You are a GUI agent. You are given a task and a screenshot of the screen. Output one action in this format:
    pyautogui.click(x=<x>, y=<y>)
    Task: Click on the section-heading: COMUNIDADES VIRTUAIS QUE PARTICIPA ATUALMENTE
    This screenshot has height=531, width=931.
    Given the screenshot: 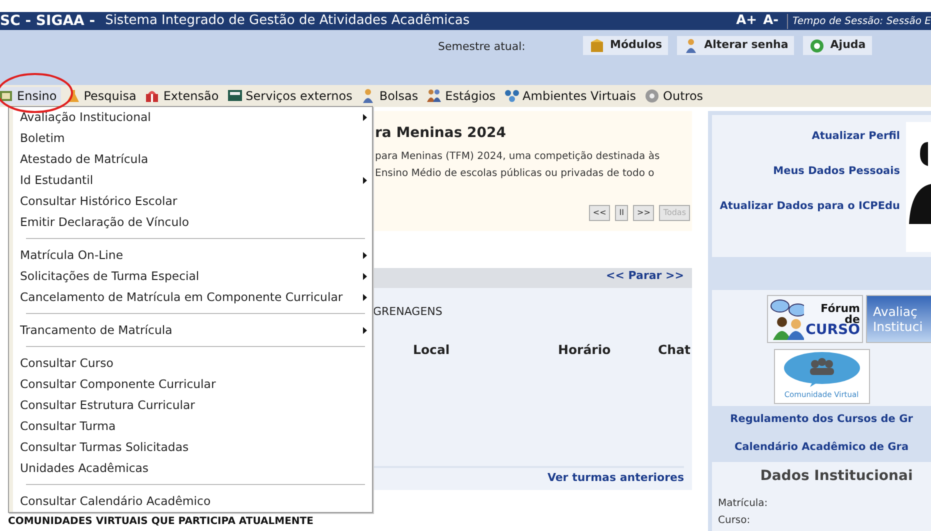 What is the action you would take?
    pyautogui.click(x=161, y=522)
    